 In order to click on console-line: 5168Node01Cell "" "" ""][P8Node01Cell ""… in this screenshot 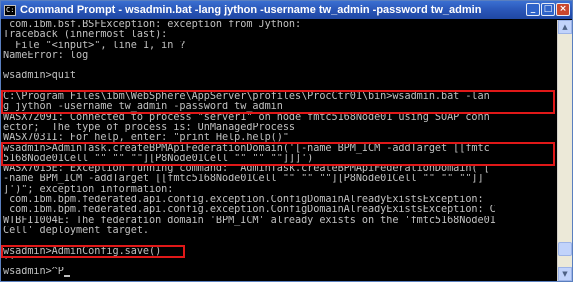, I will do `click(158, 158)`.